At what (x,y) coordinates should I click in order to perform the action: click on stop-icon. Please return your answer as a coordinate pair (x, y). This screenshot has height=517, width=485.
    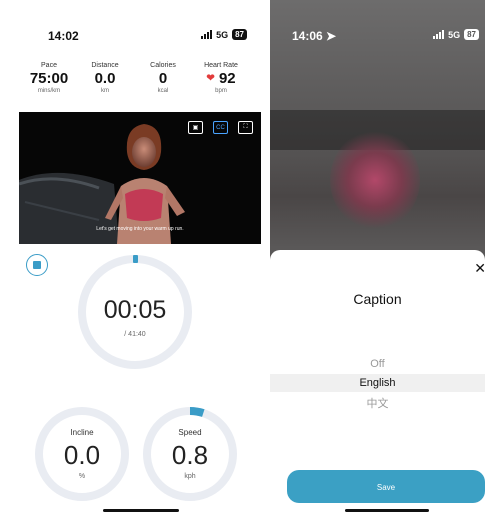
    Looking at the image, I should click on (37, 265).